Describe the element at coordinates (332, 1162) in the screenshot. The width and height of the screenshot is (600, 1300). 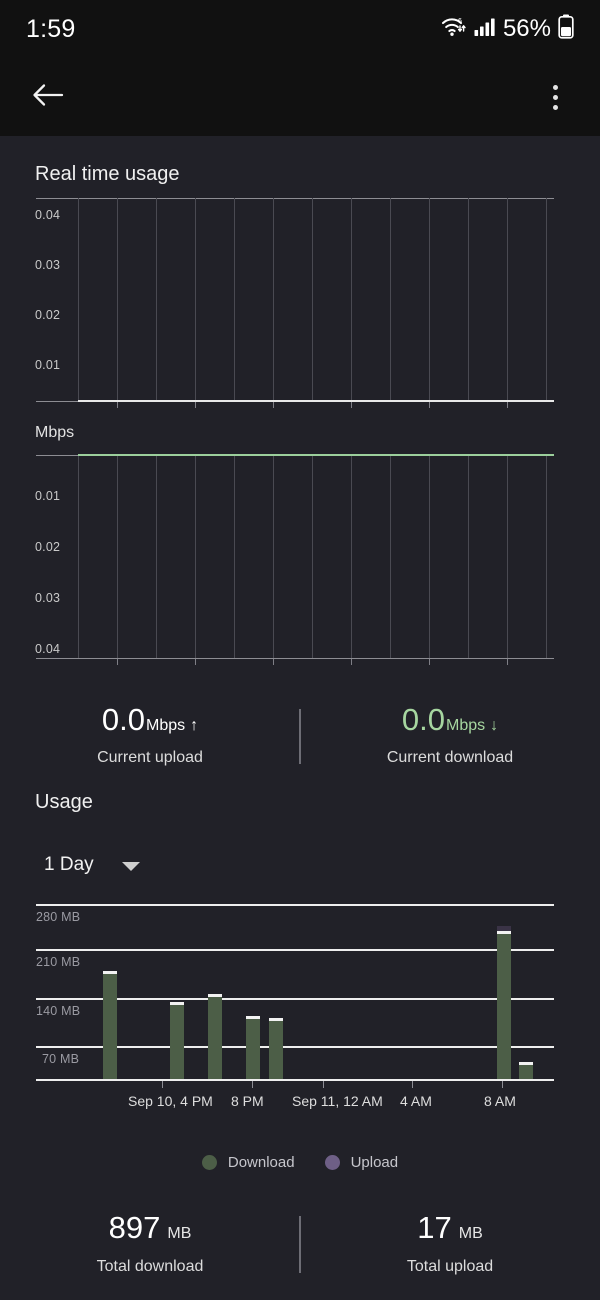
I see `upload-legend-dot-icon` at that location.